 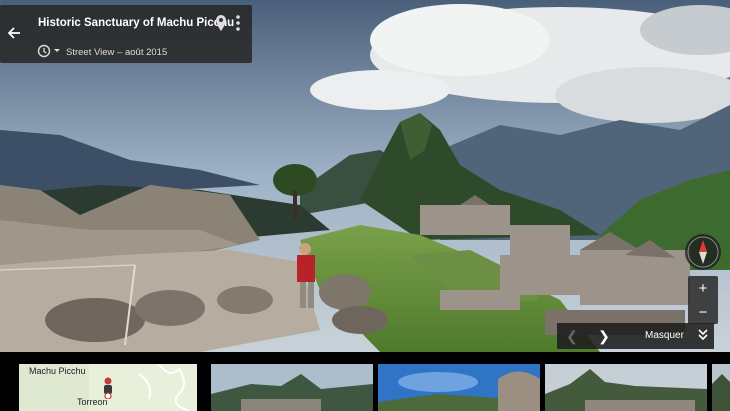 I want to click on more-options-button, so click(x=238, y=23).